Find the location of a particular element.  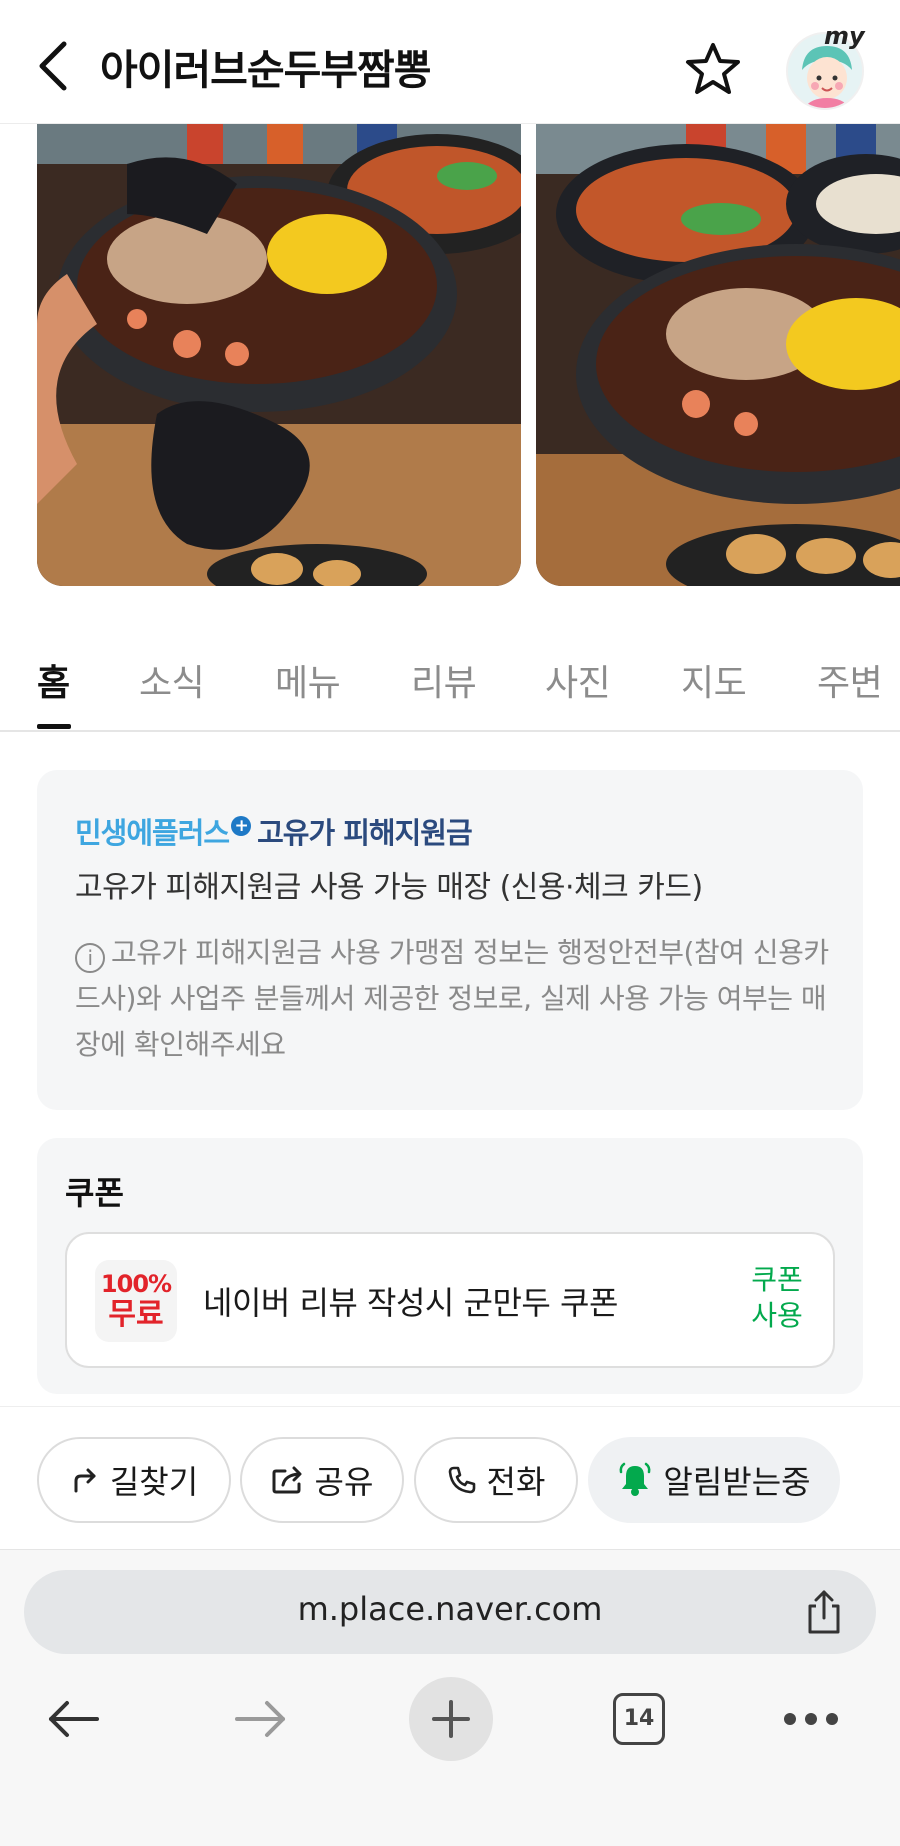

coupon-logo-free: 무료 is located at coordinates (136, 1314).